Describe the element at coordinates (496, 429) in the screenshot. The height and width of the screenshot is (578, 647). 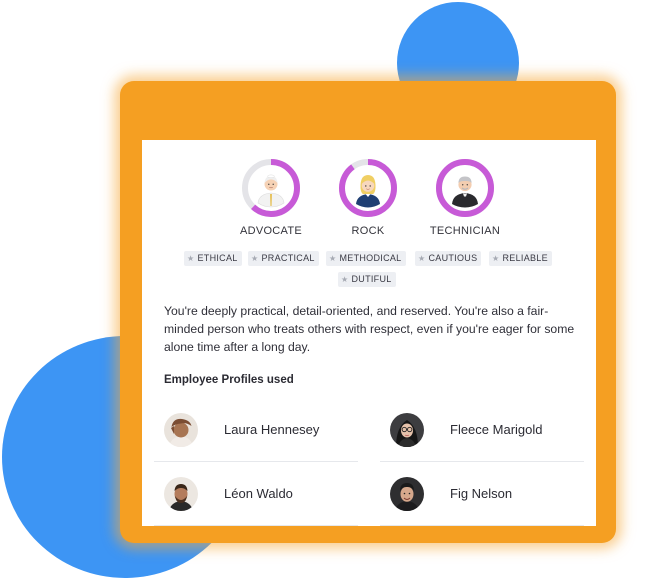
I see `employee-name: Fleece Marigold` at that location.